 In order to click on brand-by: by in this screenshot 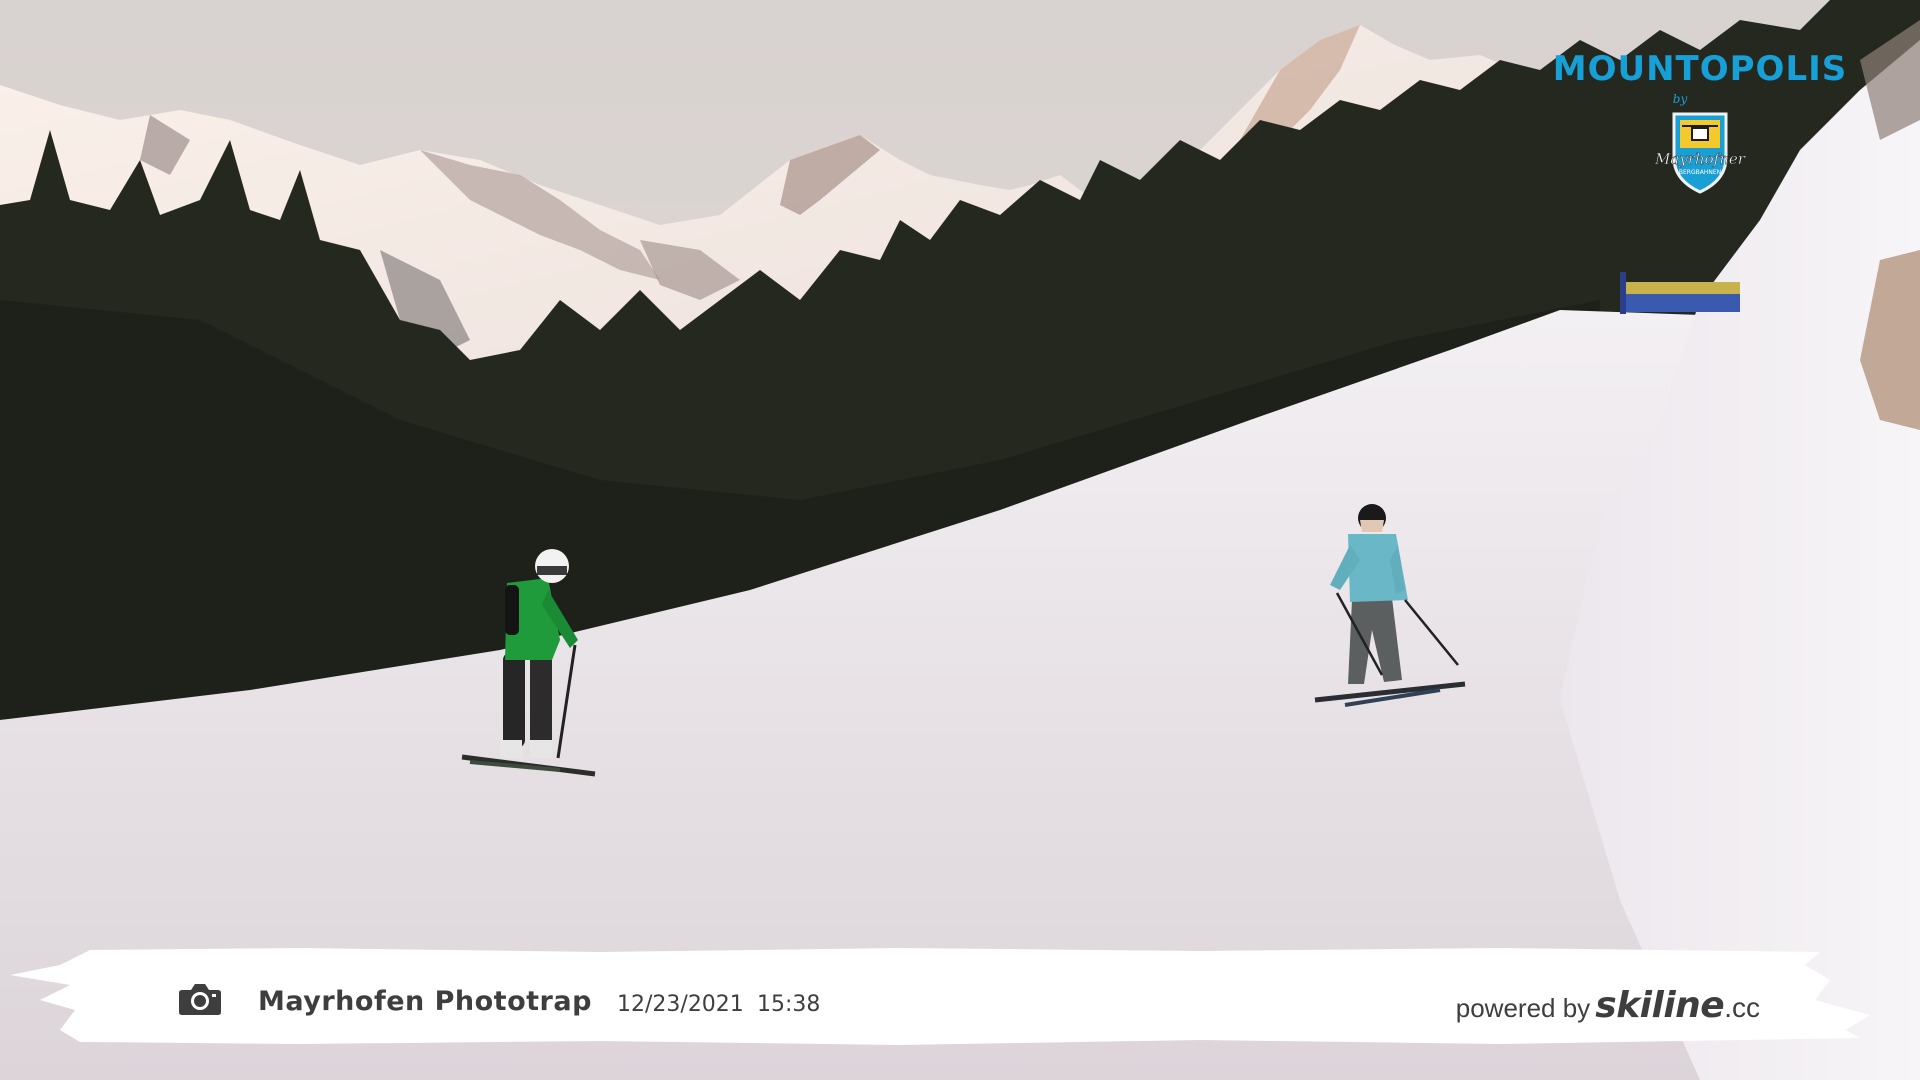, I will do `click(1680, 99)`.